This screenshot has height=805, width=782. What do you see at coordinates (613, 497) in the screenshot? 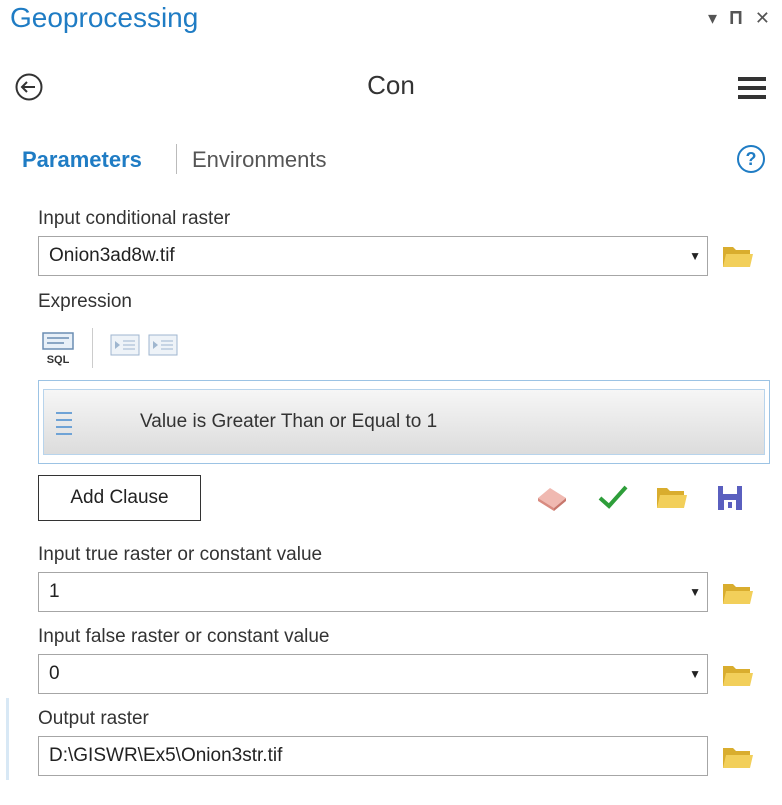
I see `check-icon` at bounding box center [613, 497].